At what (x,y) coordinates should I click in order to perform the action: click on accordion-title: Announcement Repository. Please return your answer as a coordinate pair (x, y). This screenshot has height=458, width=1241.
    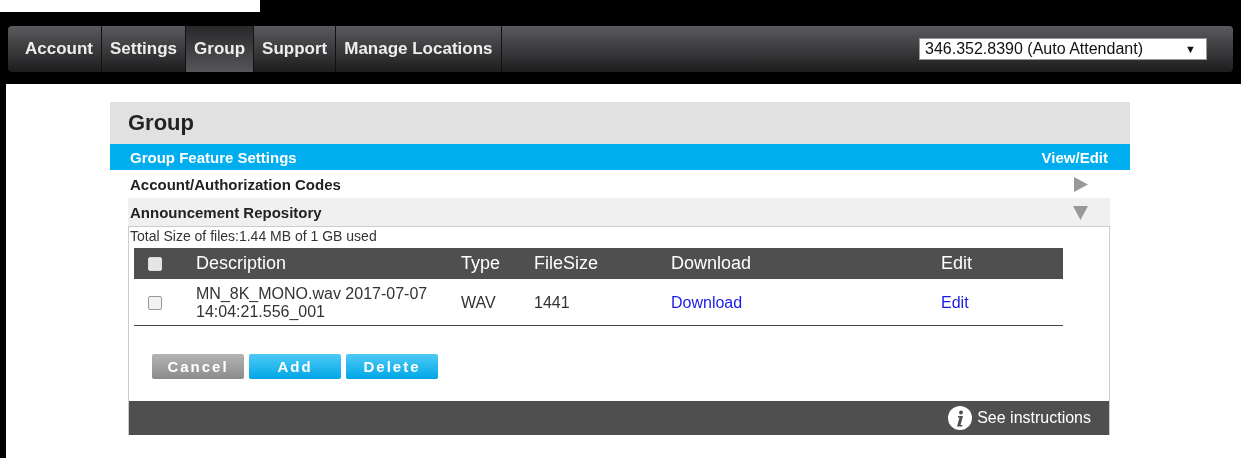
    Looking at the image, I should click on (226, 212).